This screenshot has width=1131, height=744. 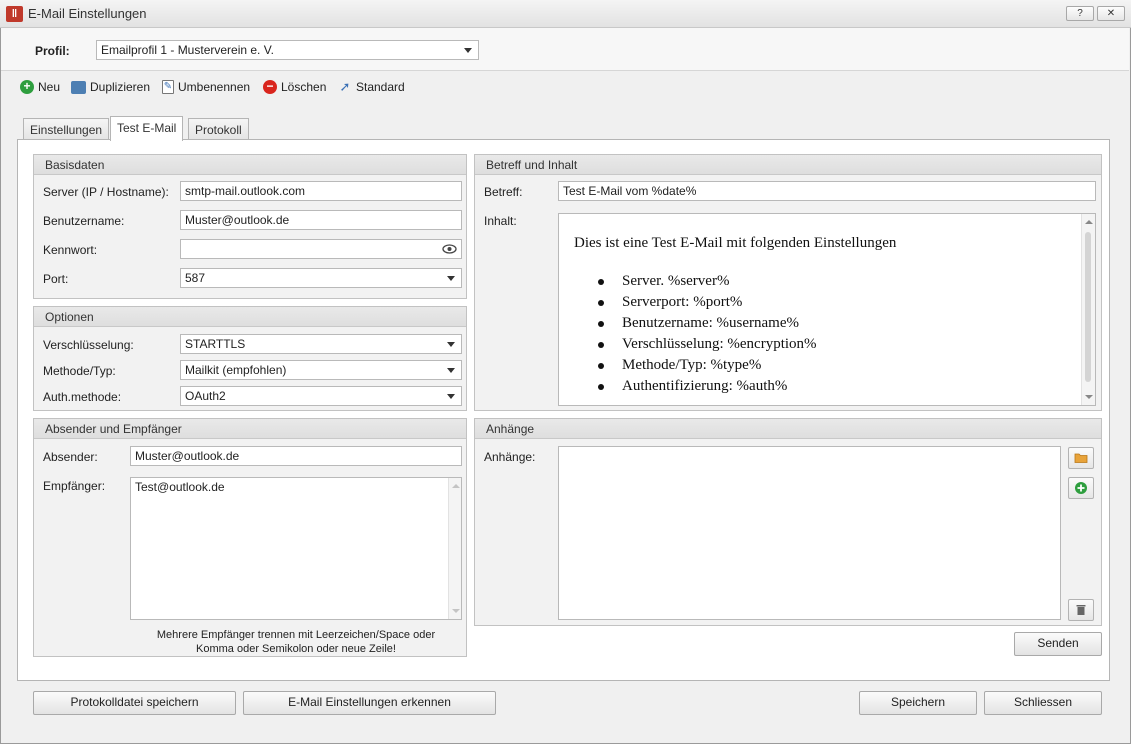 I want to click on open-folder-button, so click(x=1081, y=458).